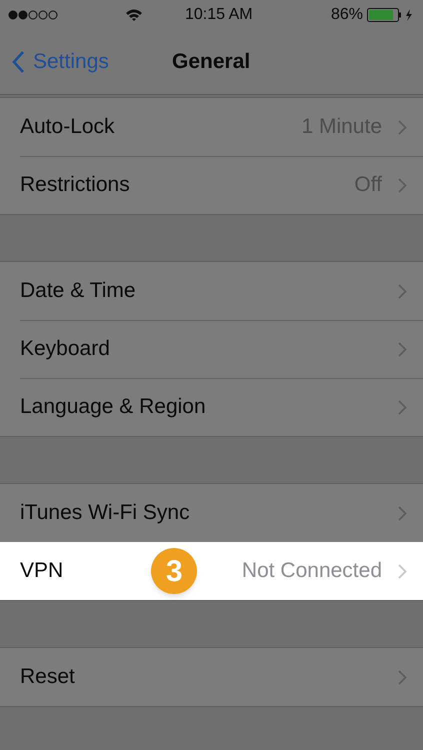 The image size is (423, 750). I want to click on settings-row: iTunes Wi-Fi Sync, so click(211, 513).